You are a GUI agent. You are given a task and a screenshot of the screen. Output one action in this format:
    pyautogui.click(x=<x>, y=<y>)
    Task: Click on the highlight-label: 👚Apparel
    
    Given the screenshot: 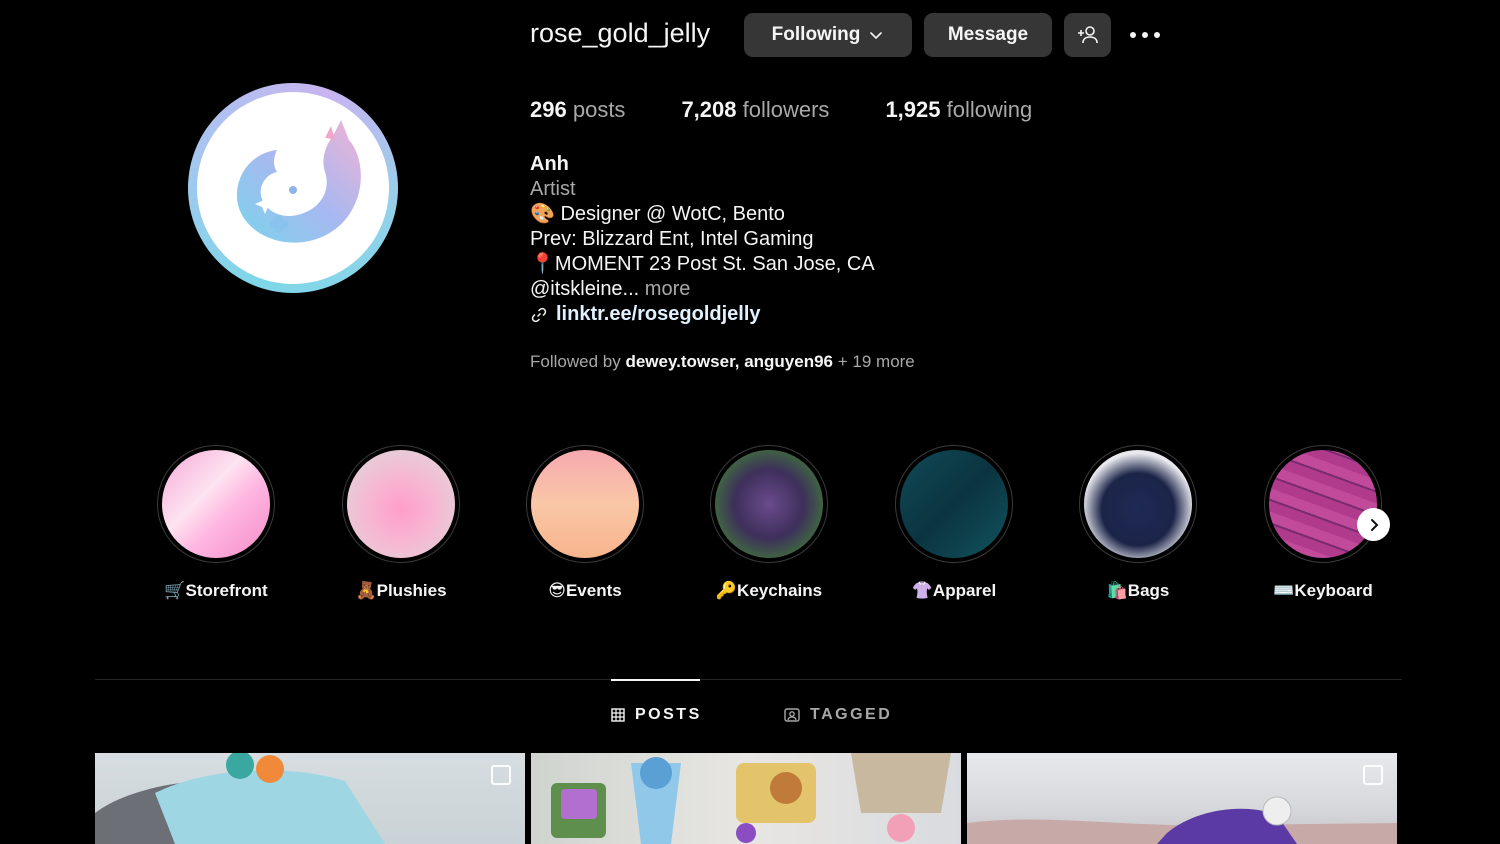 What is the action you would take?
    pyautogui.click(x=954, y=590)
    